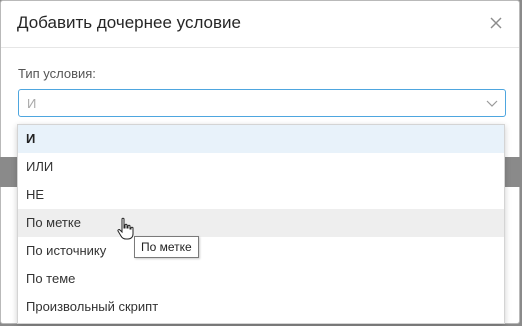 The width and height of the screenshot is (522, 326). Describe the element at coordinates (261, 167) in the screenshot. I see `option-or: ИЛИ` at that location.